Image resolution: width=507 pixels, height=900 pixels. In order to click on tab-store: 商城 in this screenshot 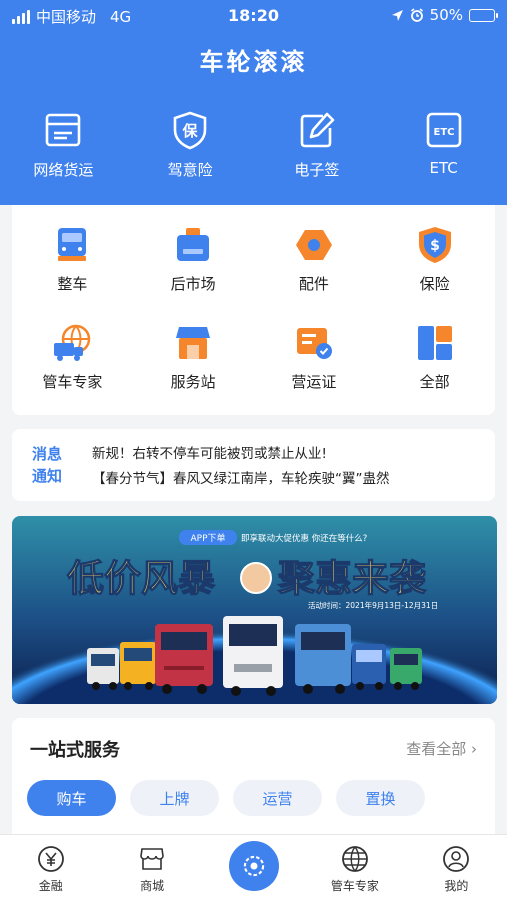, I will do `click(151, 867)`.